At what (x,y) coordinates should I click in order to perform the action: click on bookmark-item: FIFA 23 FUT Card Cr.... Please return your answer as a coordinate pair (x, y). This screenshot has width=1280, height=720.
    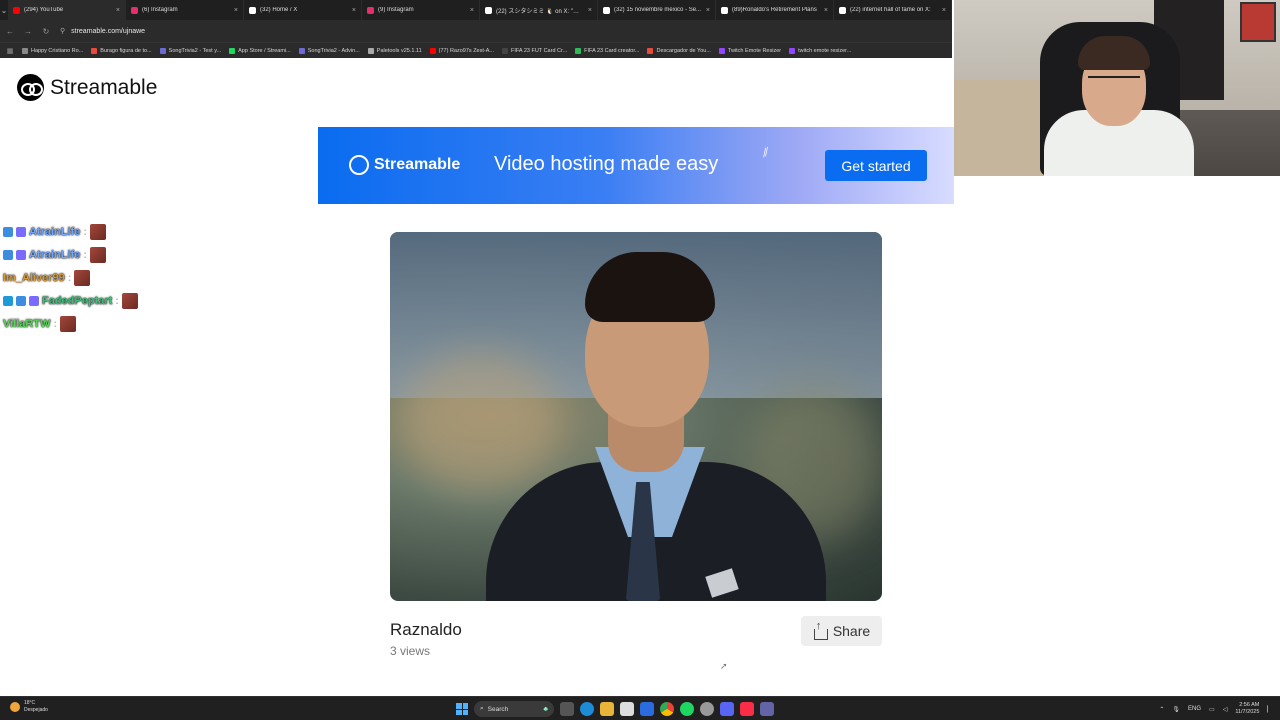
    Looking at the image, I should click on (534, 50).